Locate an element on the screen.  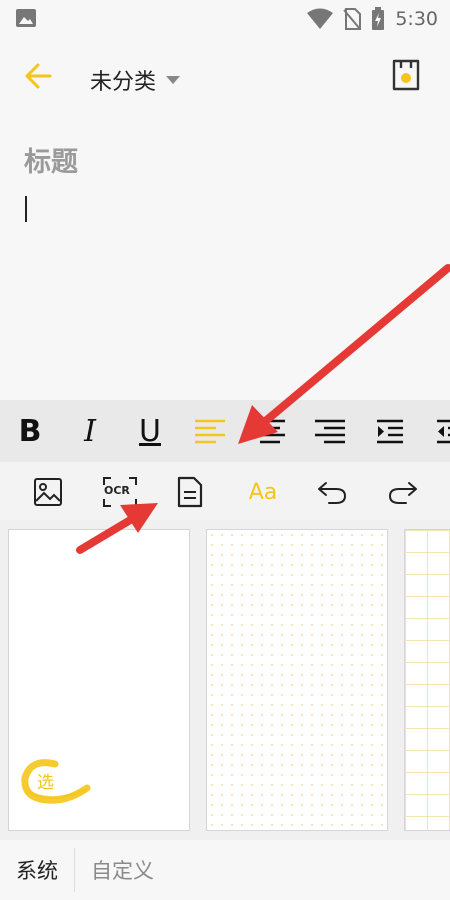
outdent-button is located at coordinates (440, 432).